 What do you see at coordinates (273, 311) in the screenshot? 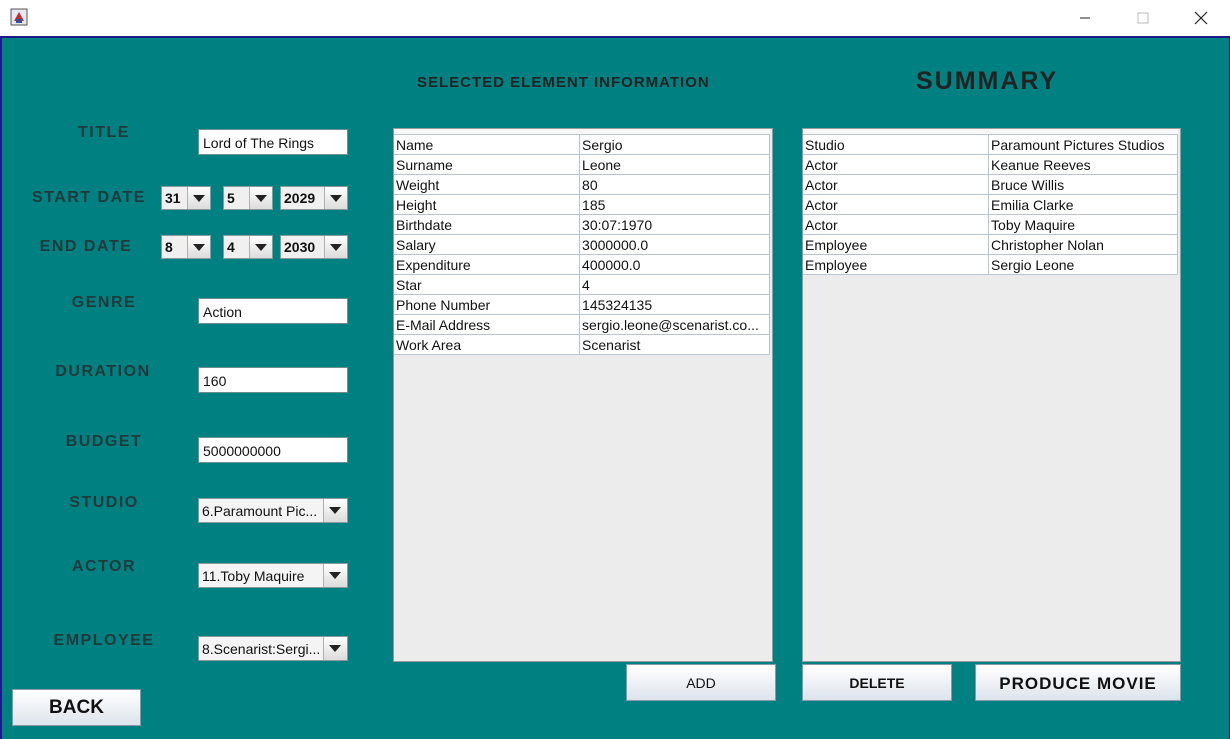
I see `genre-input: Action` at bounding box center [273, 311].